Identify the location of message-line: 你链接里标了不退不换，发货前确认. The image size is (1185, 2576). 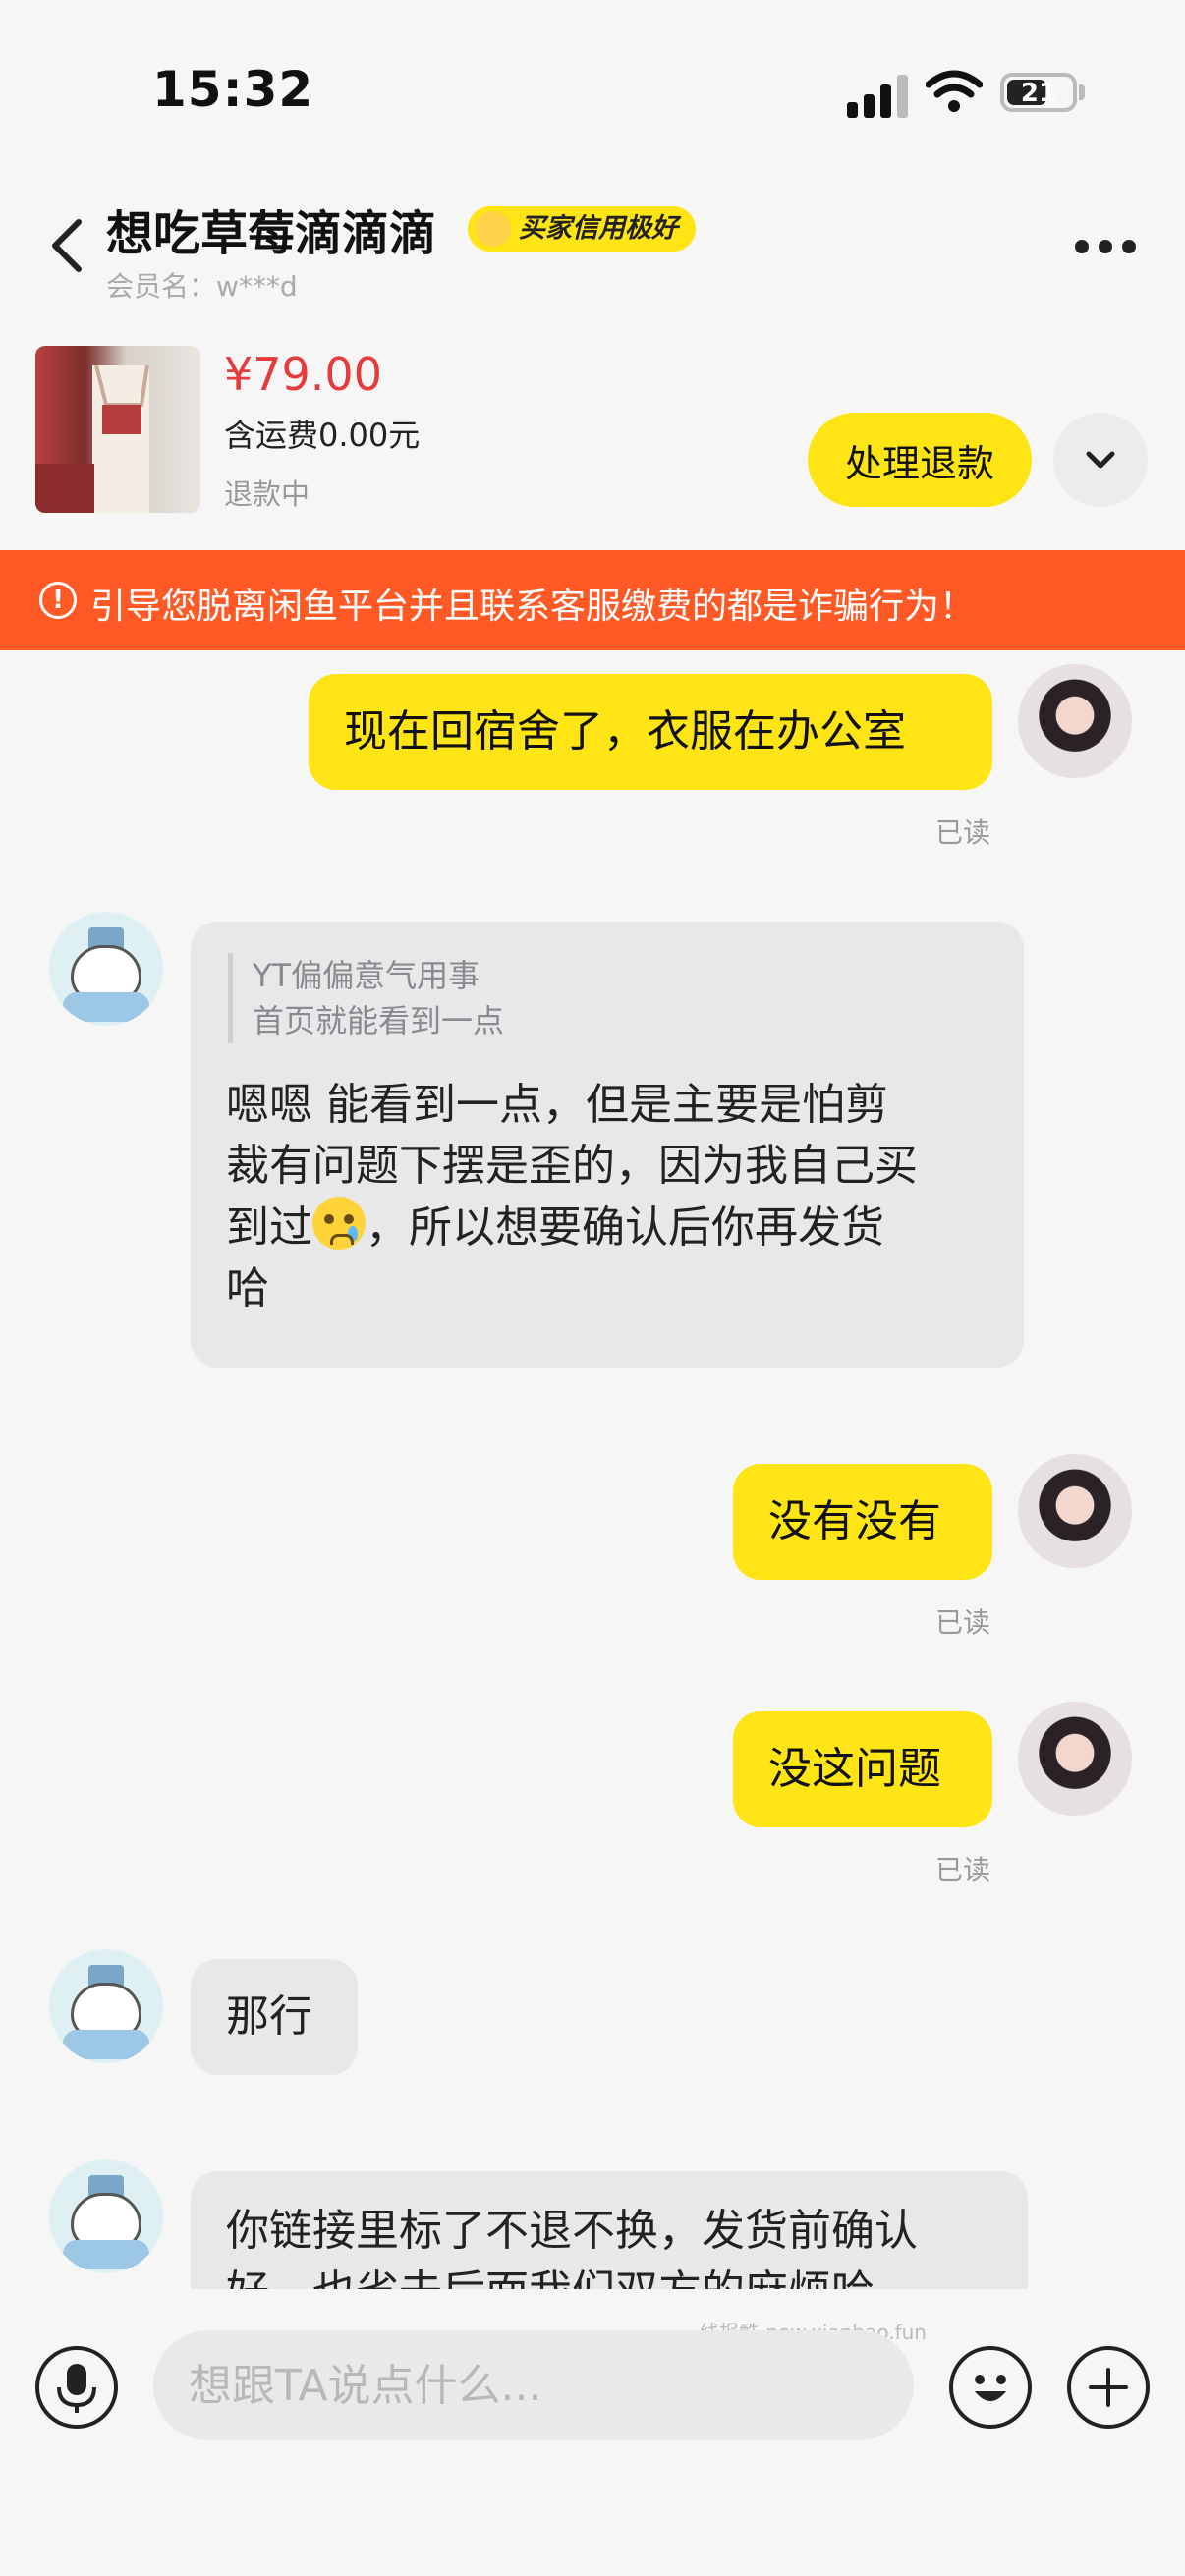
(572, 2231).